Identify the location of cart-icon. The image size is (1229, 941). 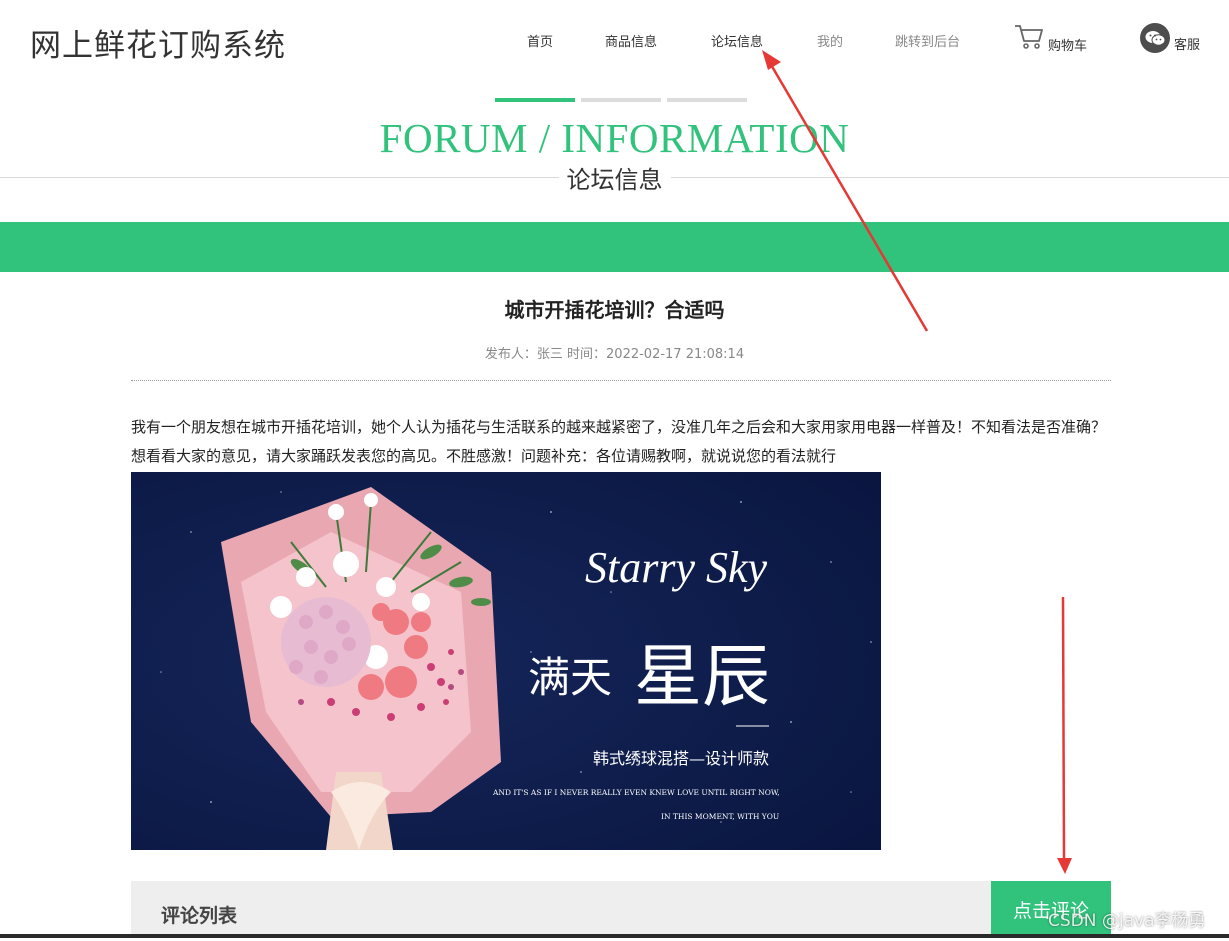
(1029, 39).